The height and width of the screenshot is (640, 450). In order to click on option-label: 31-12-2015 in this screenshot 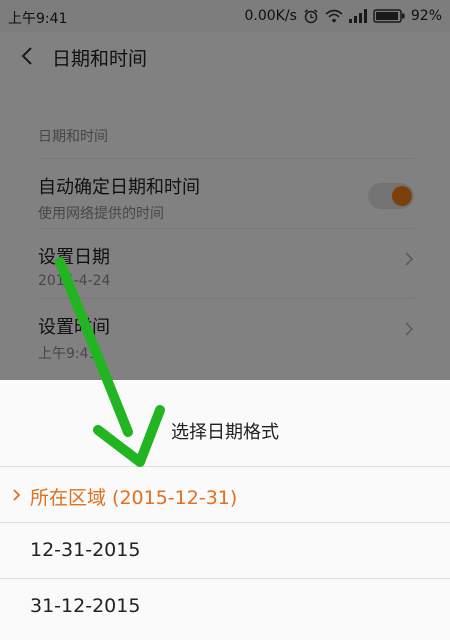, I will do `click(85, 606)`.